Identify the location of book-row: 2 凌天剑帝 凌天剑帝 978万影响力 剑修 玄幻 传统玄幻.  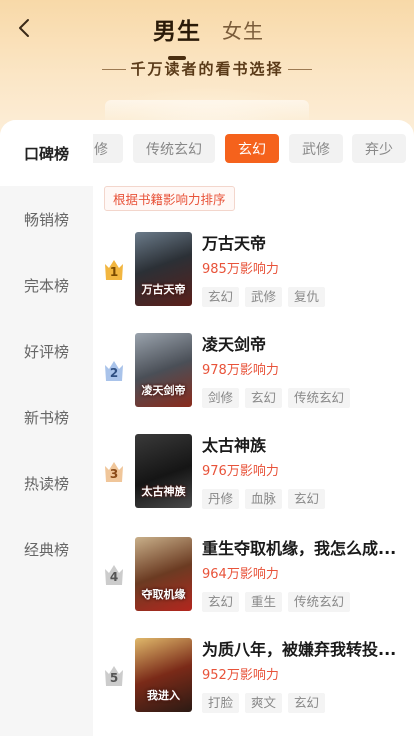
(253, 378).